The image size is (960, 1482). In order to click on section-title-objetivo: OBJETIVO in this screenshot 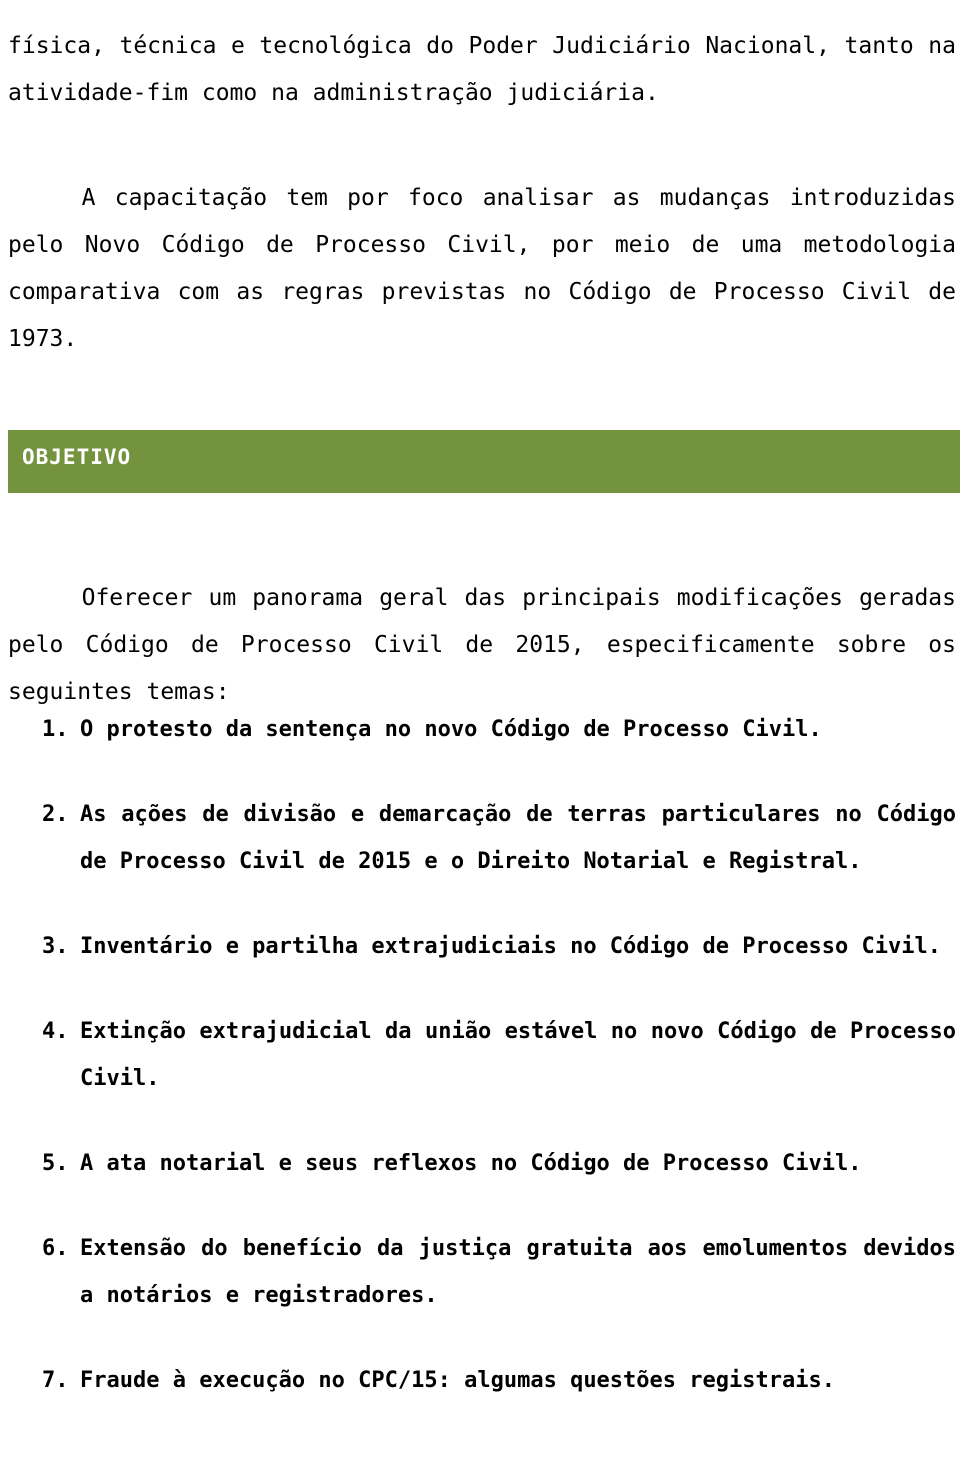, I will do `click(77, 457)`.